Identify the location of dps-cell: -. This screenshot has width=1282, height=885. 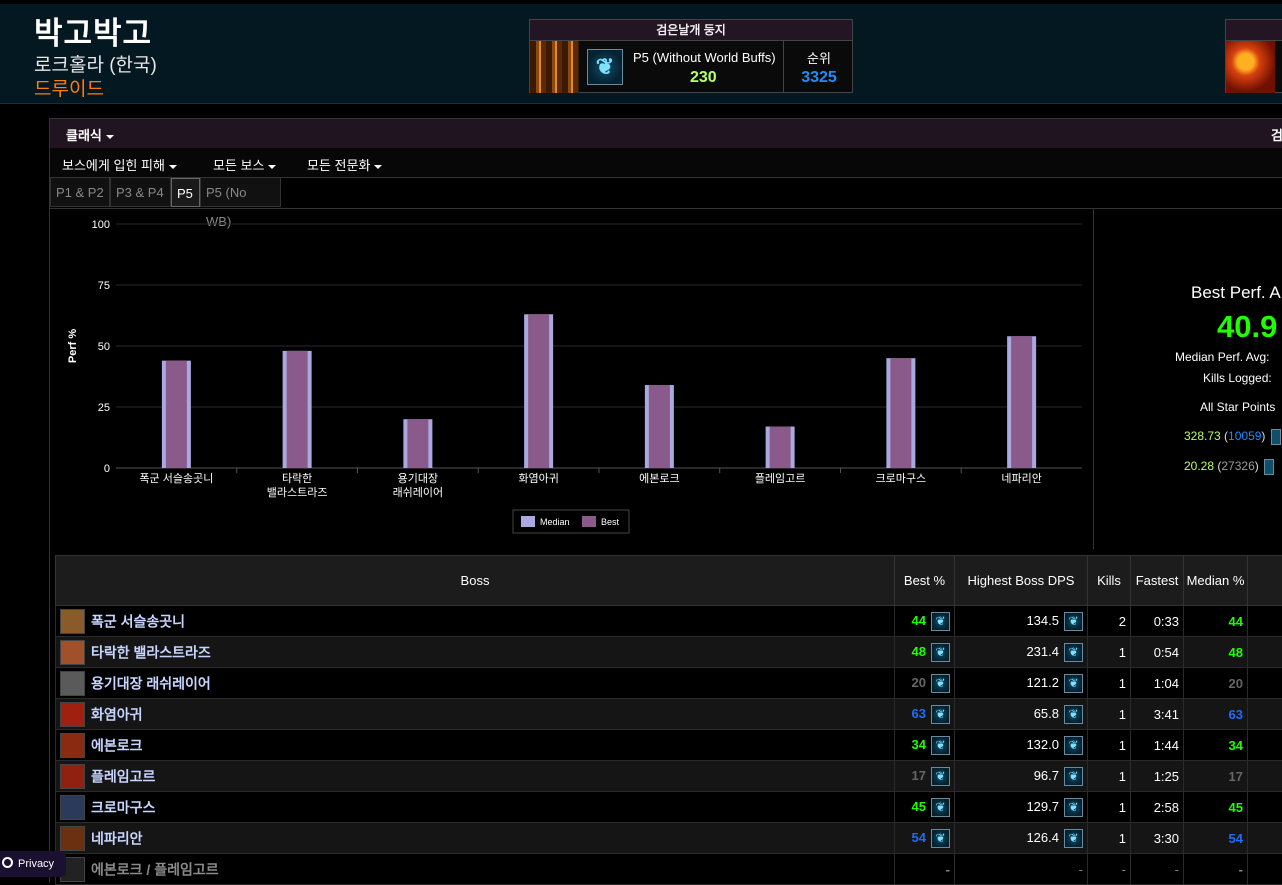
(1021, 869).